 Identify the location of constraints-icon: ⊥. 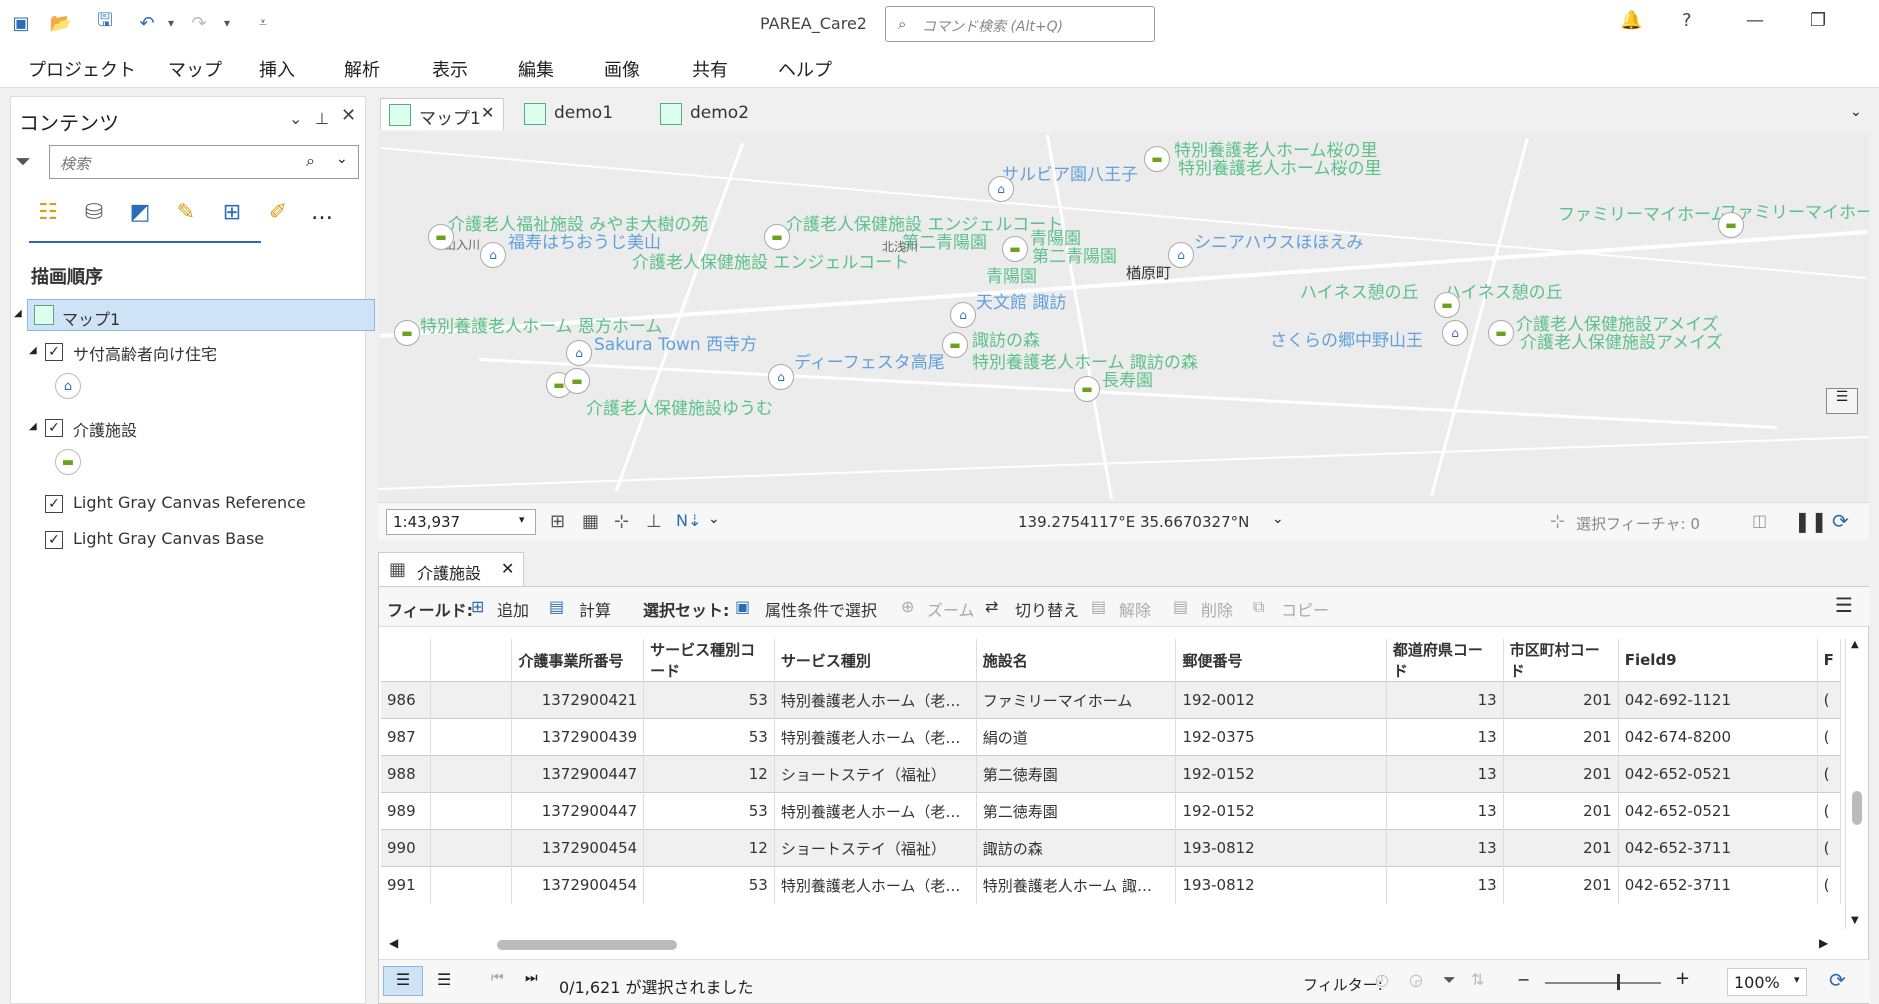
(654, 521).